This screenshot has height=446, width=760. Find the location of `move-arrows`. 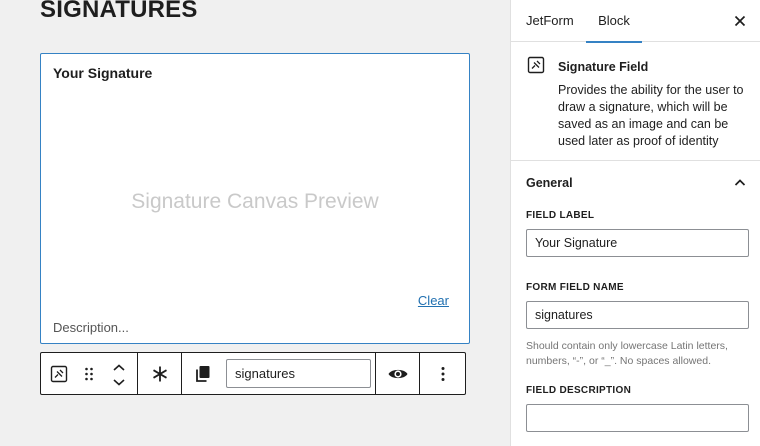

move-arrows is located at coordinates (119, 373).